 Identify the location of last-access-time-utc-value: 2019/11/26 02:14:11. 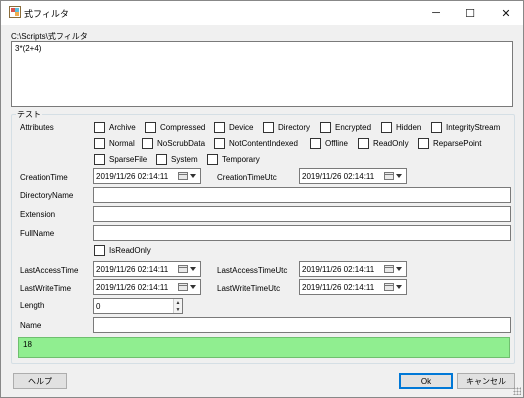
(338, 269).